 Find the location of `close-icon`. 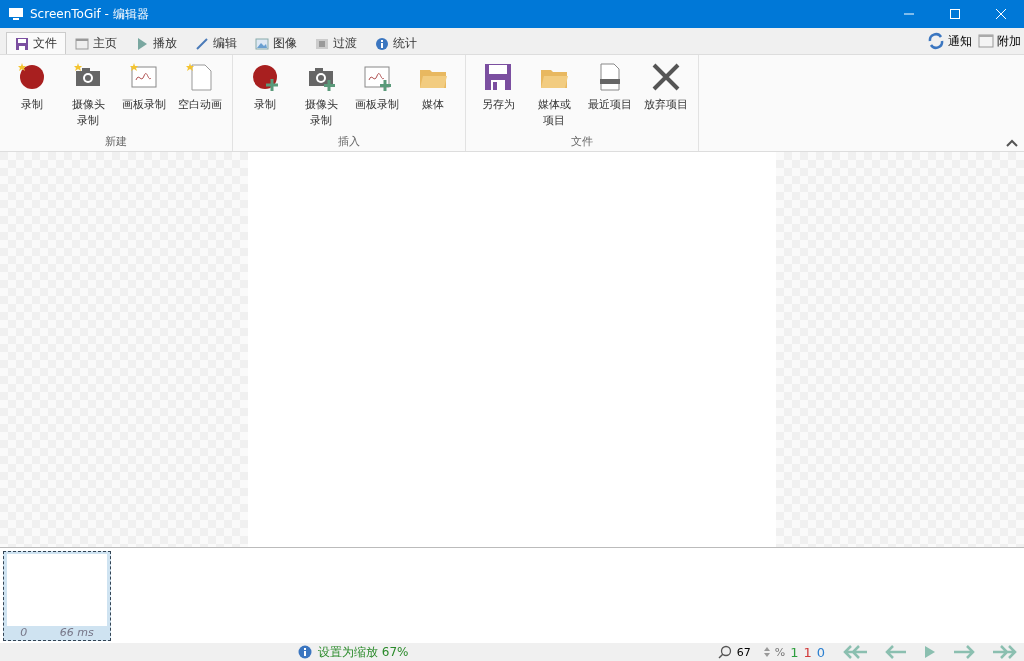

close-icon is located at coordinates (1001, 14).